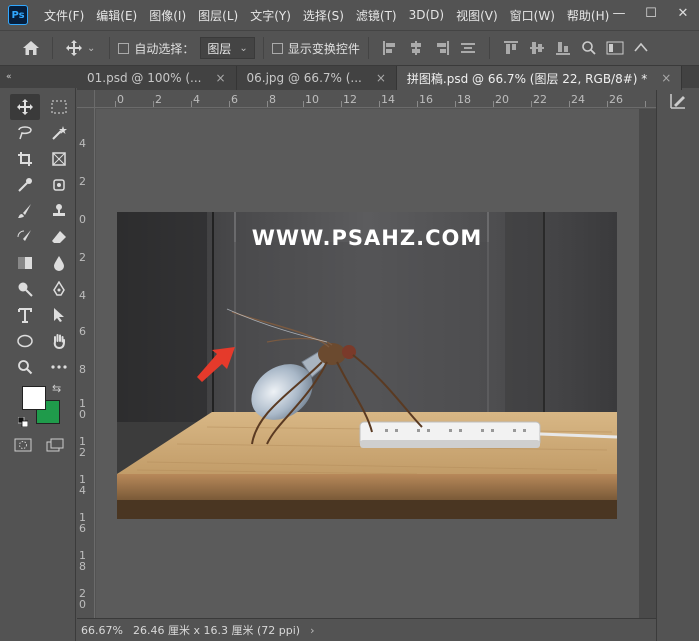  I want to click on align-center-icon, so click(416, 48).